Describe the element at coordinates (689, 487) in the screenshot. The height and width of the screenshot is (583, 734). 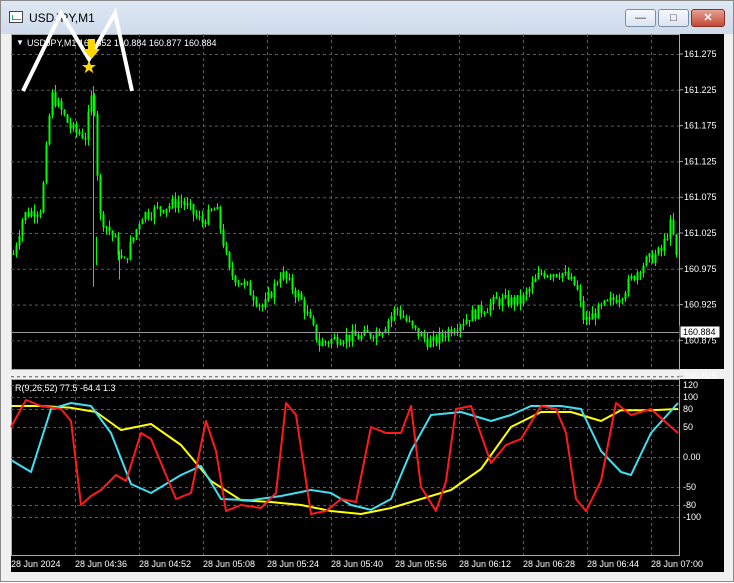
I see `indicator-tick-label: -50` at that location.